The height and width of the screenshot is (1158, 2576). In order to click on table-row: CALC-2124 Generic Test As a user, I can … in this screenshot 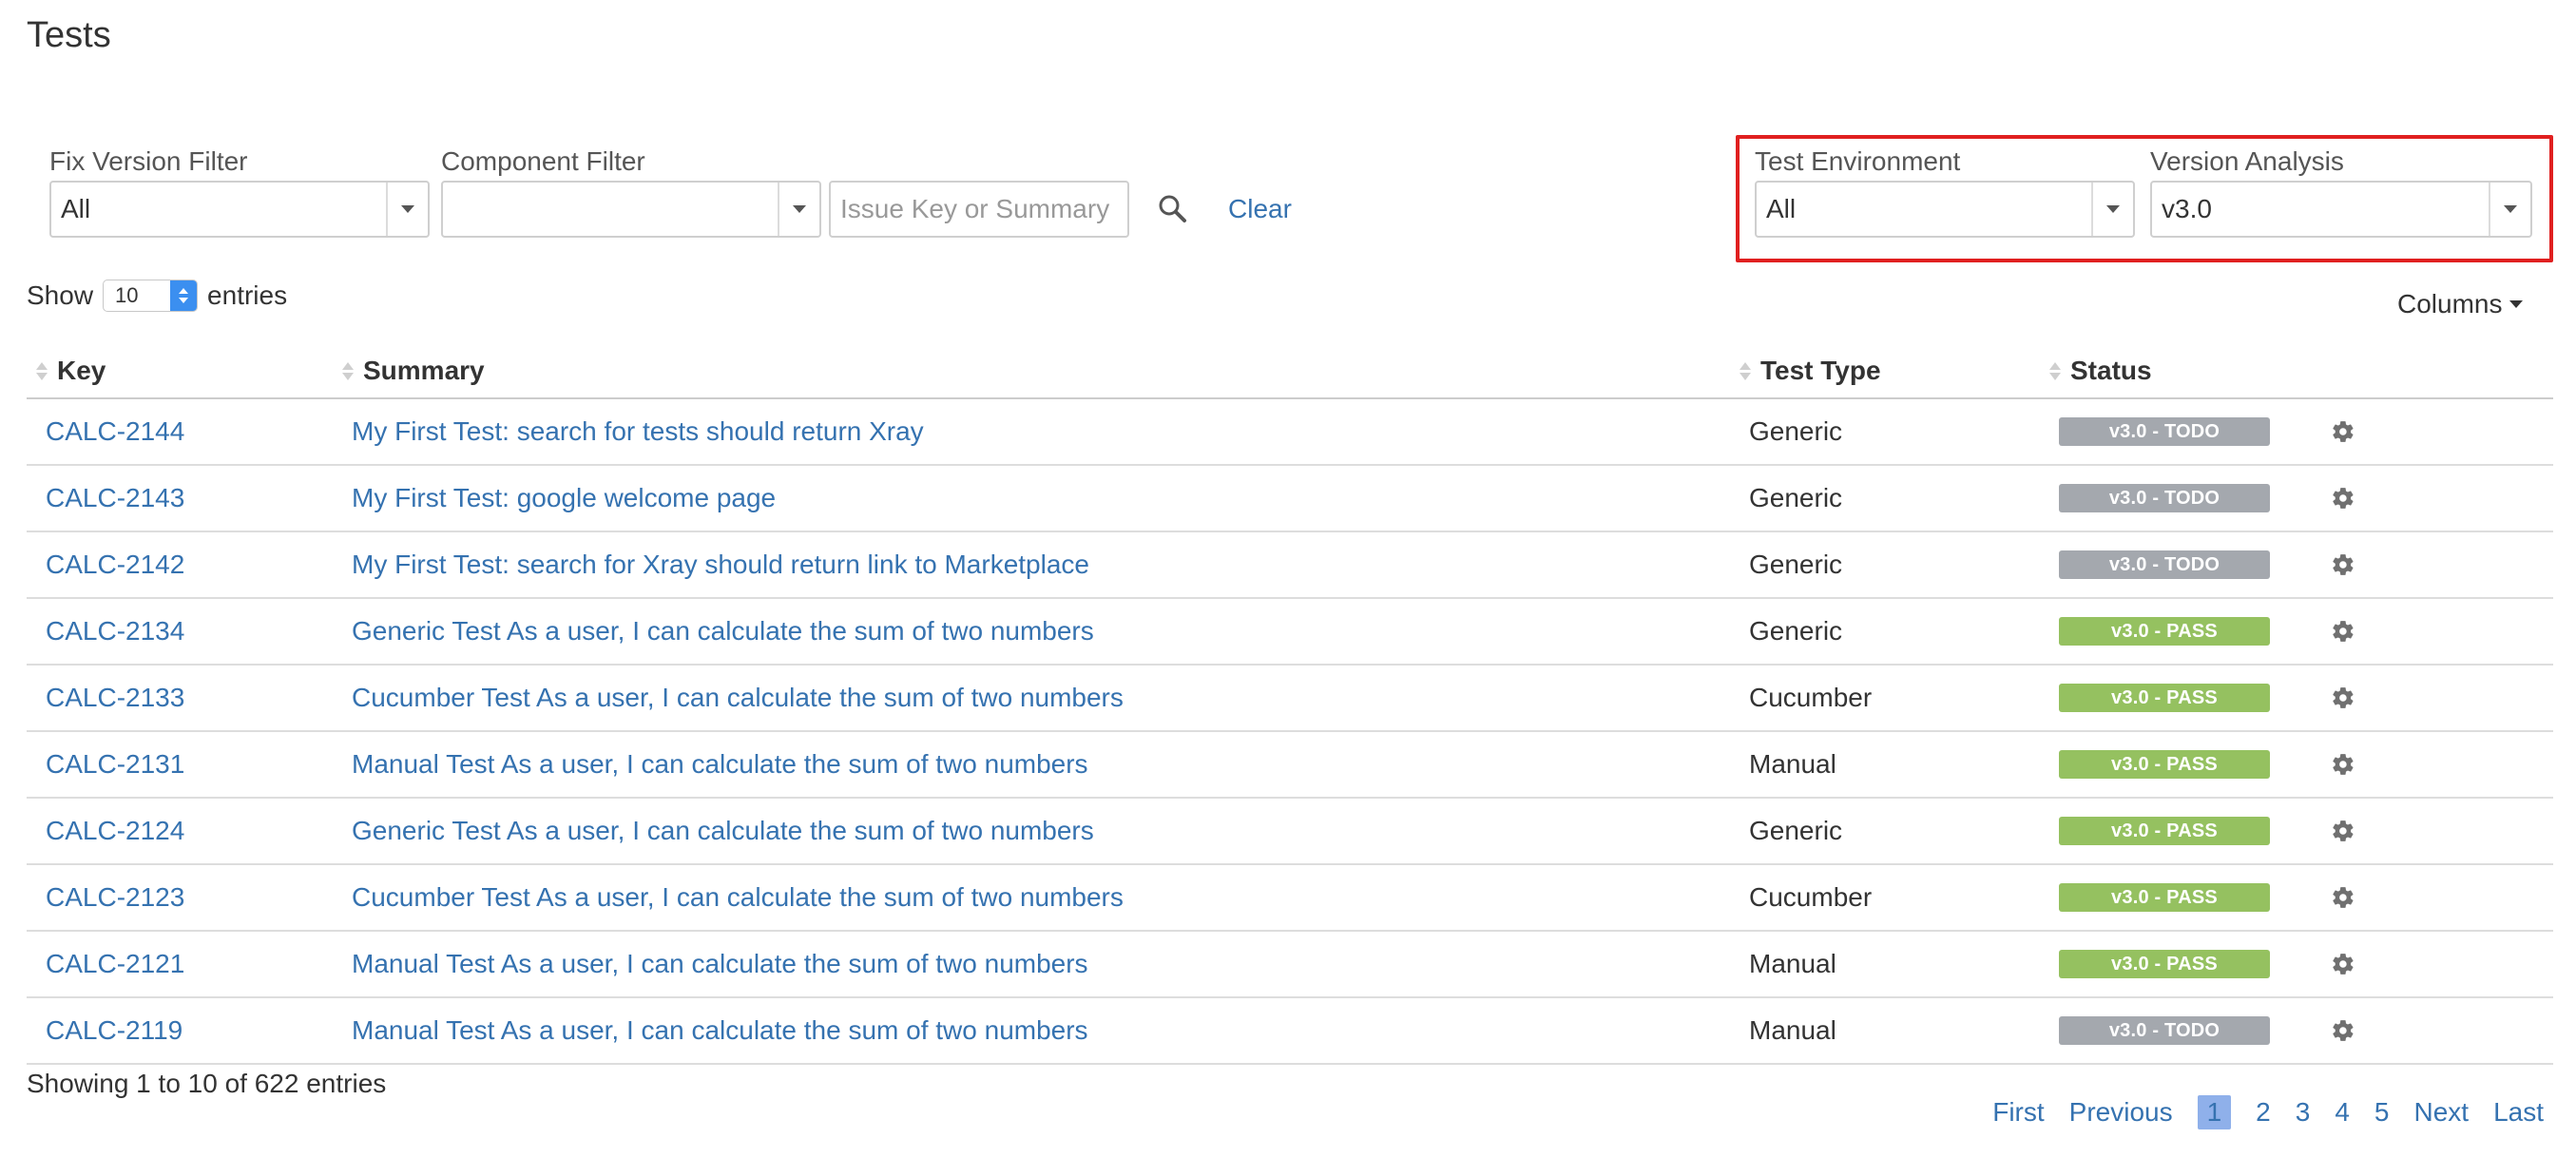, I will do `click(1290, 832)`.